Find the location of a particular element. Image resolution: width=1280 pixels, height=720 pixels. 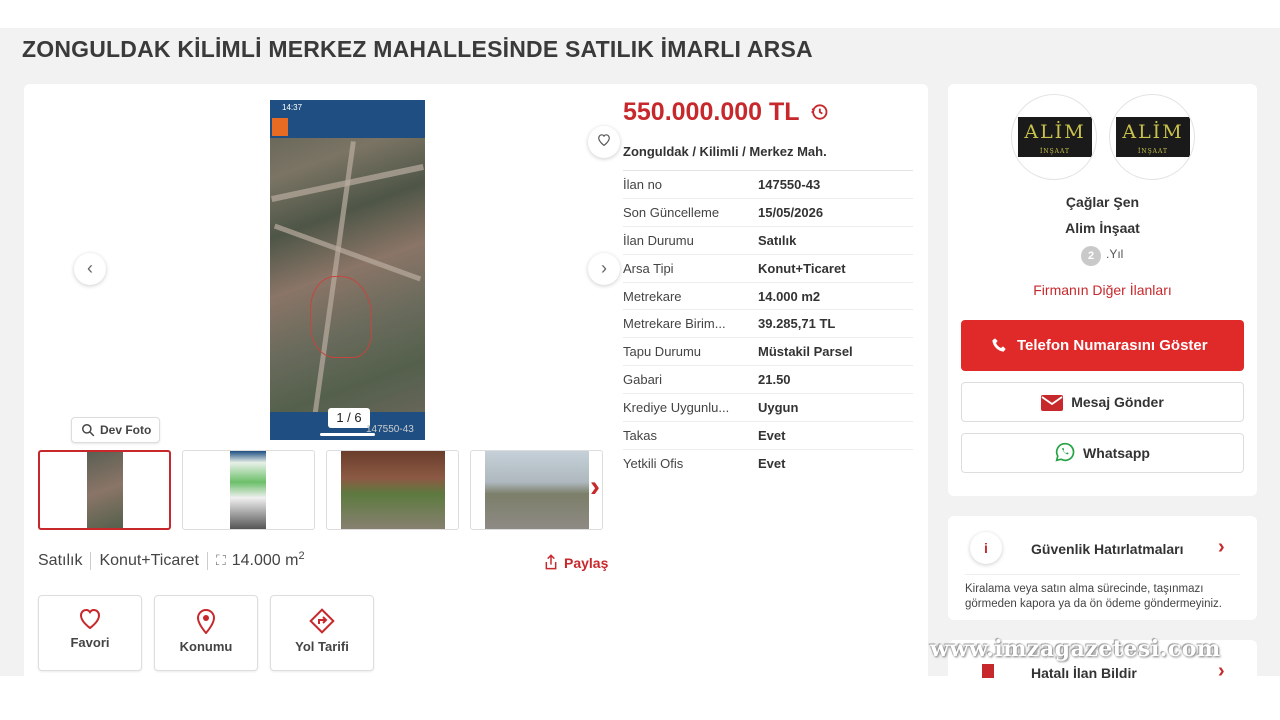

safety-title: Güvenlik Hatırlatmaları is located at coordinates (1107, 549).